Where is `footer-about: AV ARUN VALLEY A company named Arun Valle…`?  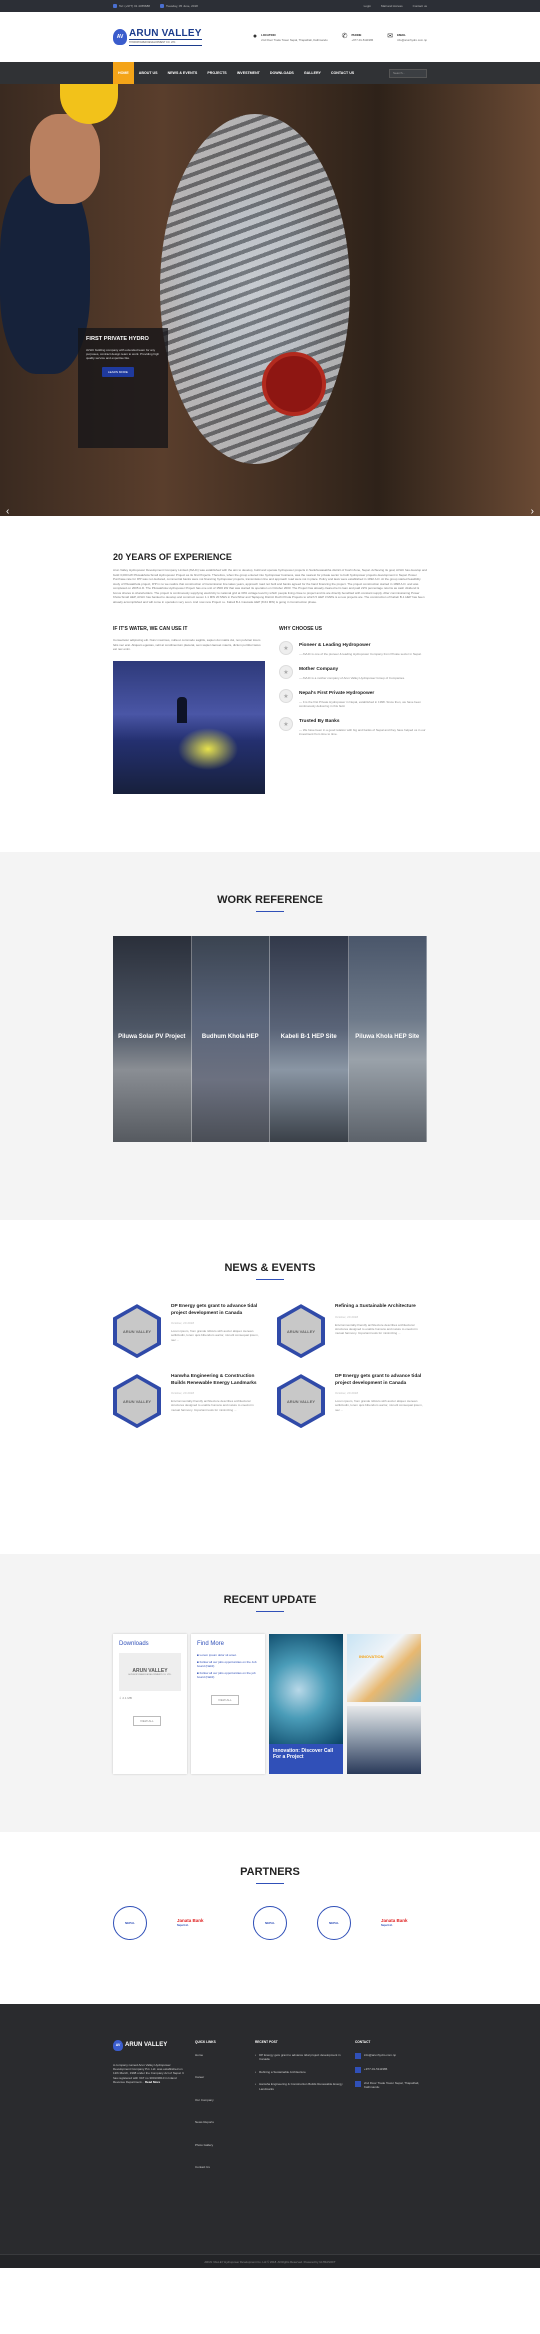 footer-about: AV ARUN VALLEY A company named Arun Valle… is located at coordinates (149, 2113).